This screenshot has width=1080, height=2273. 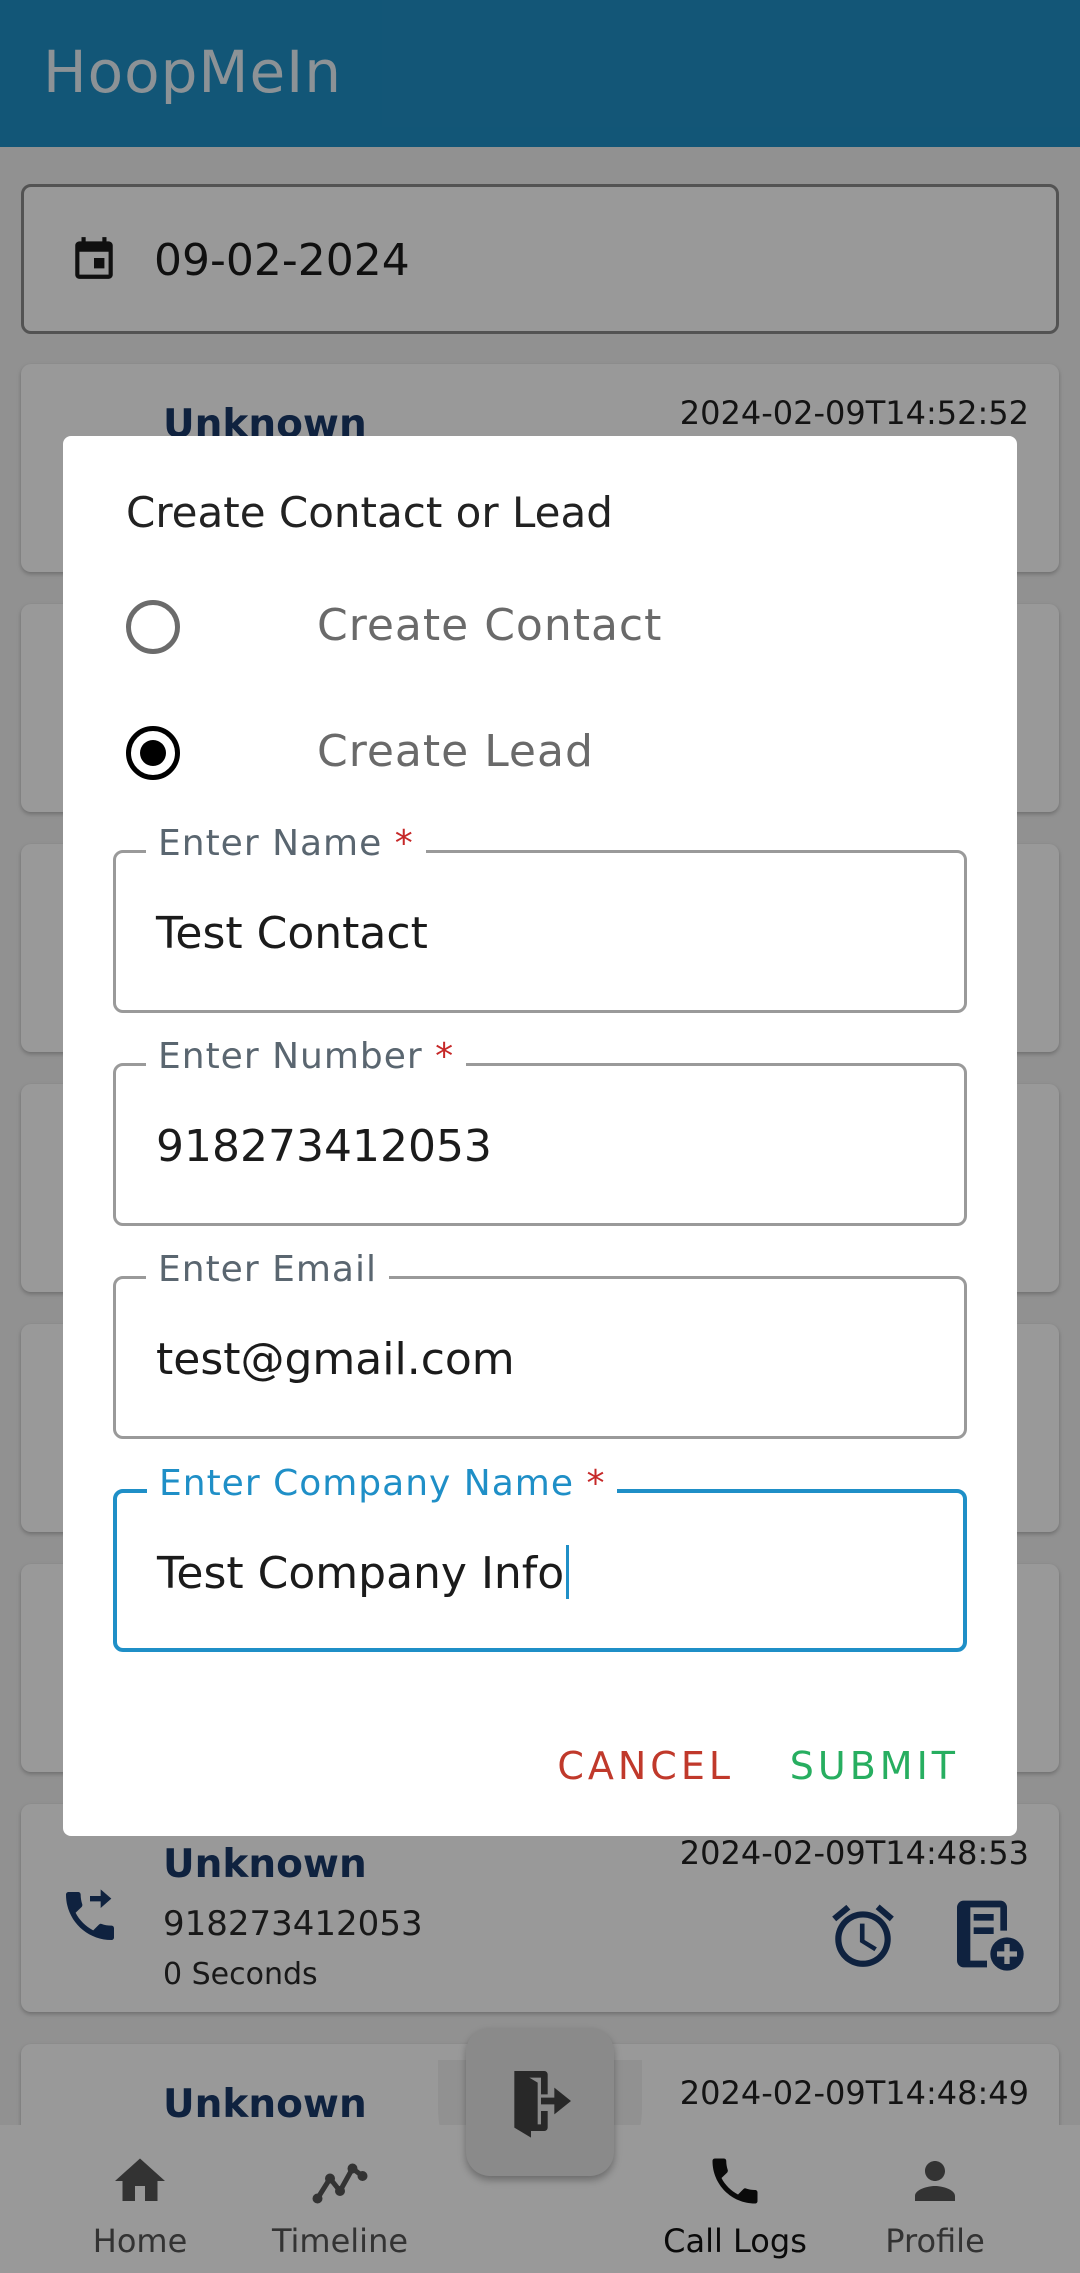 What do you see at coordinates (267, 1269) in the screenshot?
I see `email-field-label: Enter Email` at bounding box center [267, 1269].